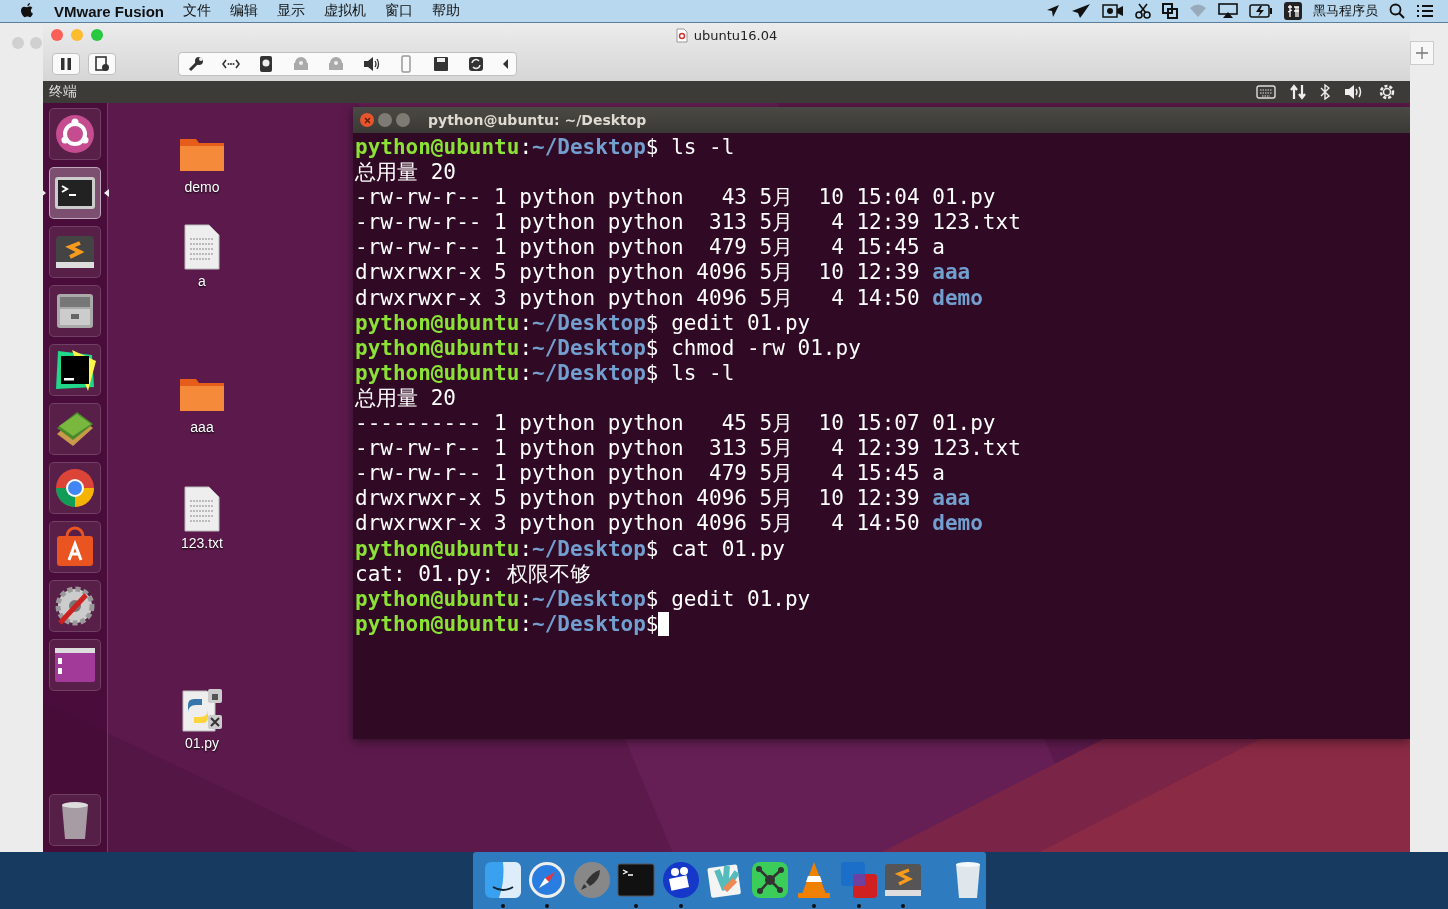  I want to click on sync-icon, so click(476, 64).